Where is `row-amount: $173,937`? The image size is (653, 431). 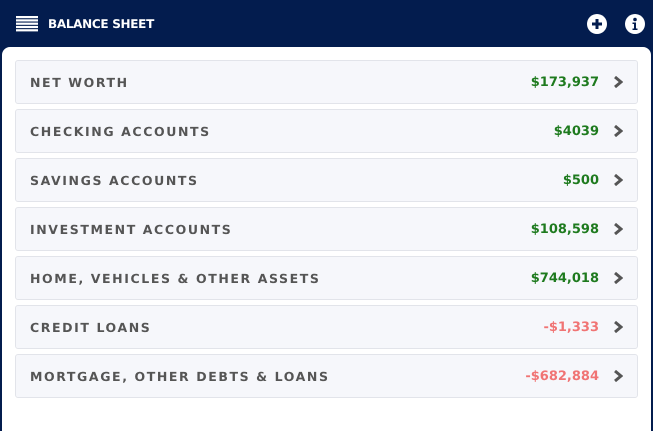
row-amount: $173,937 is located at coordinates (564, 82).